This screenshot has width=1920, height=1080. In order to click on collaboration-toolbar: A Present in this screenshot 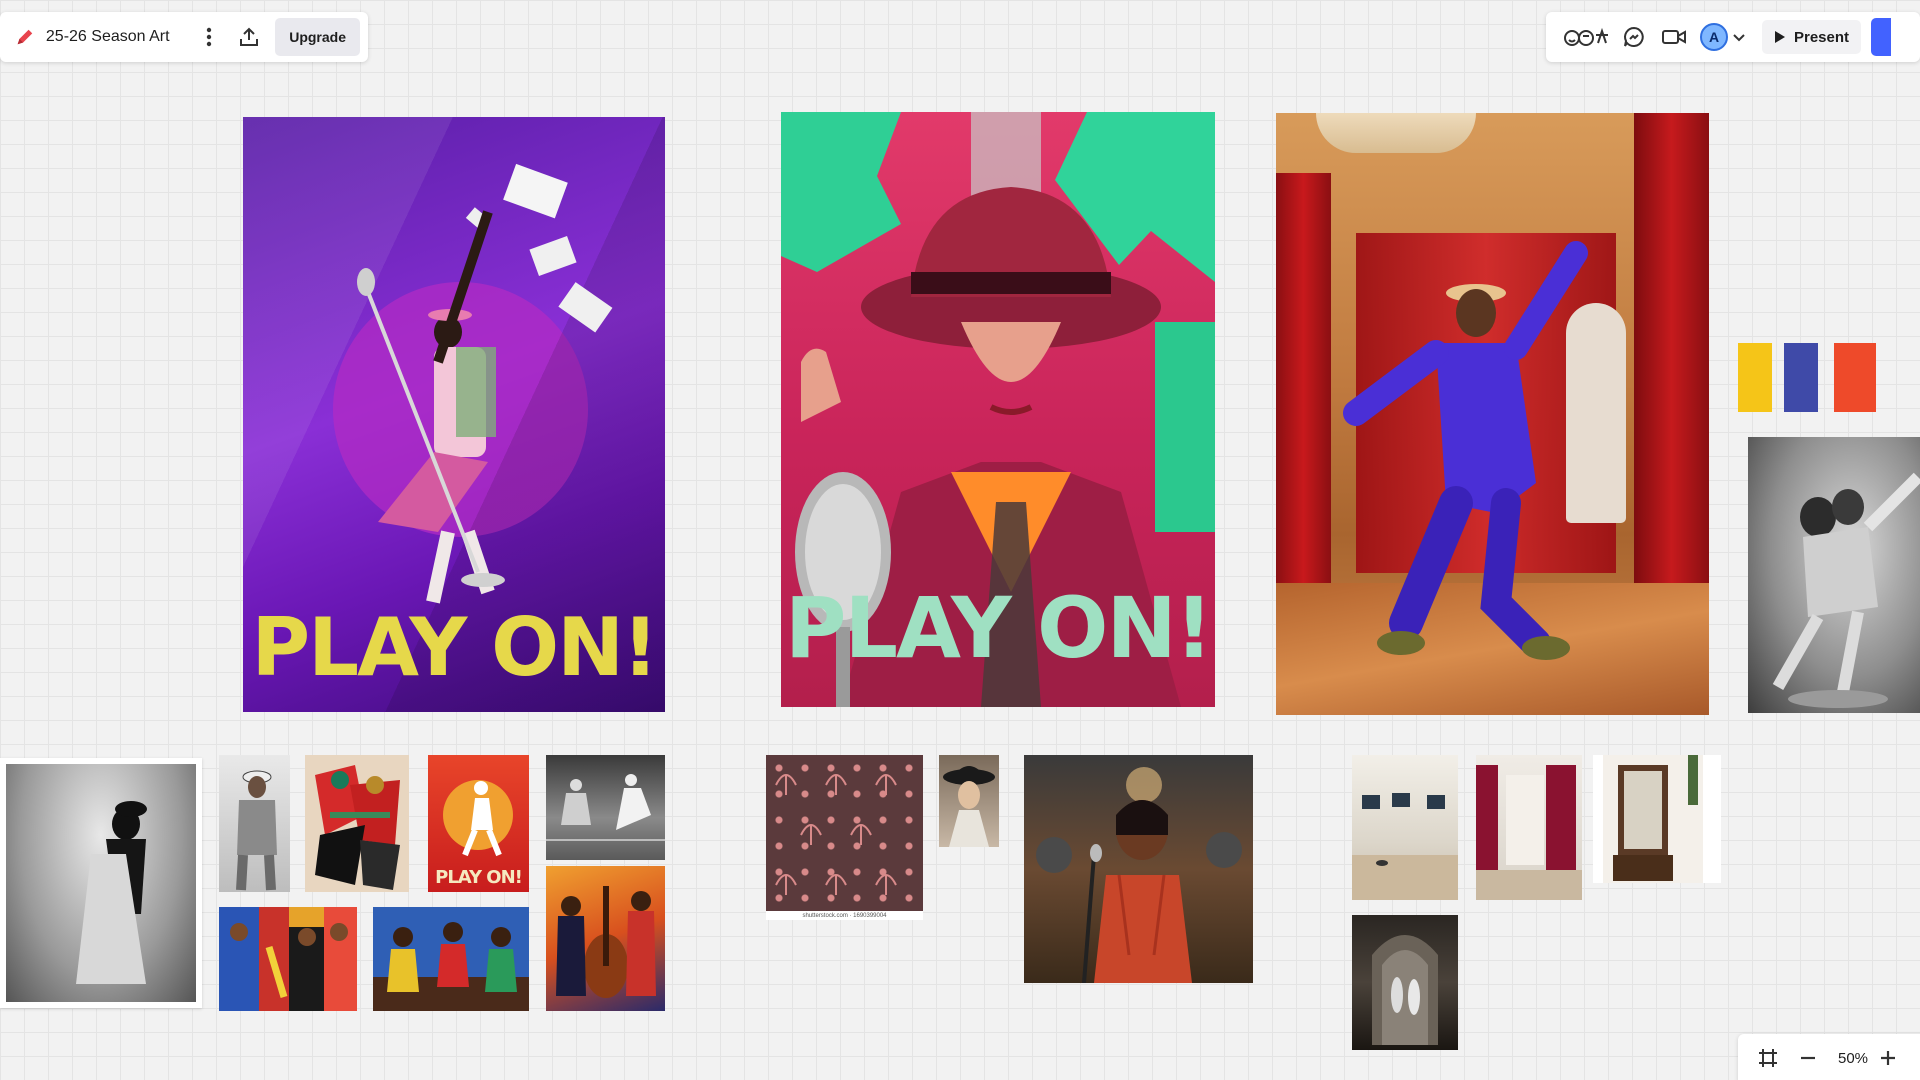, I will do `click(1733, 37)`.